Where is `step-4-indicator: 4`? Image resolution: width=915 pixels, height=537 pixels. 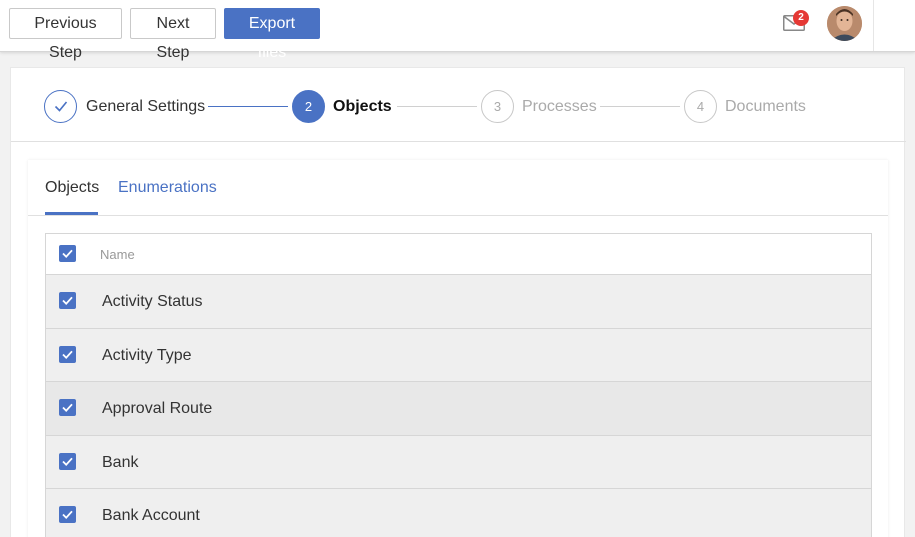
step-4-indicator: 4 is located at coordinates (700, 106).